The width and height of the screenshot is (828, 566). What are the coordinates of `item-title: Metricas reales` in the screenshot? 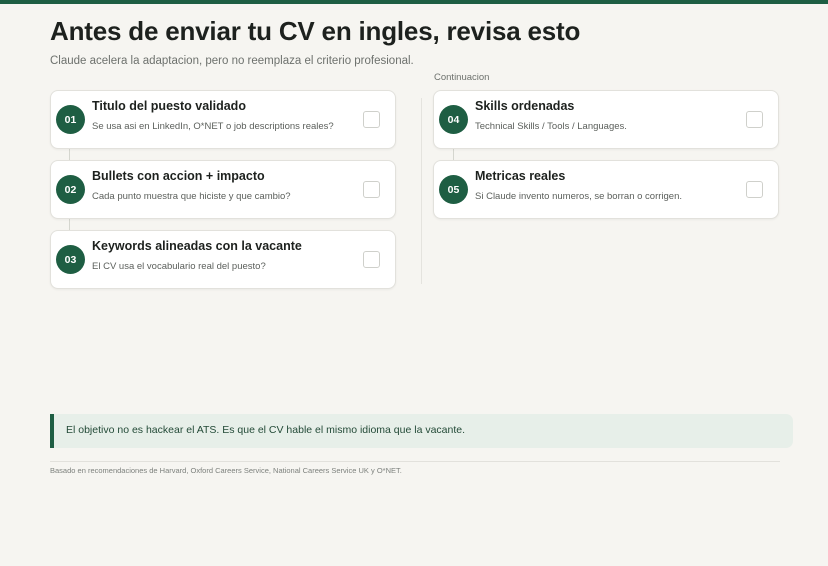 It's located at (520, 176).